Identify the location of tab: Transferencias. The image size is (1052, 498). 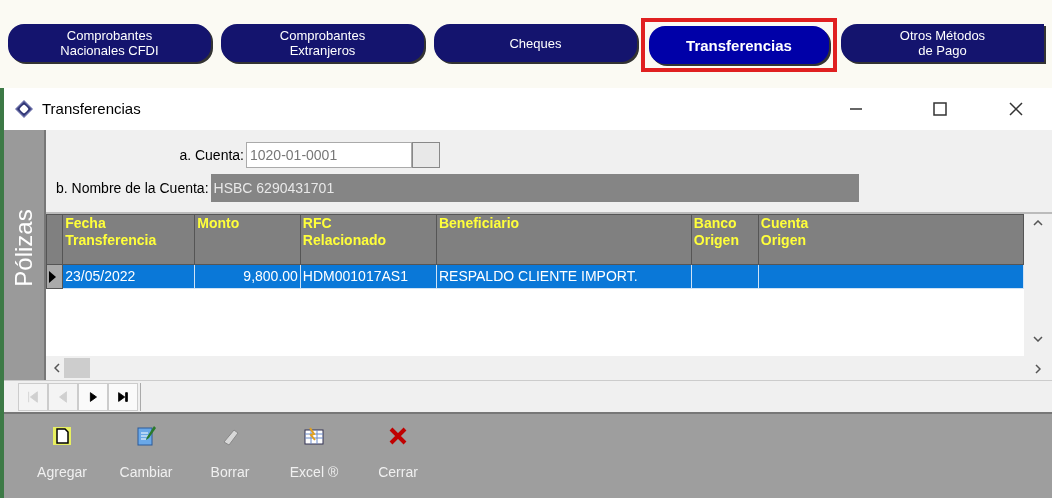
(739, 45).